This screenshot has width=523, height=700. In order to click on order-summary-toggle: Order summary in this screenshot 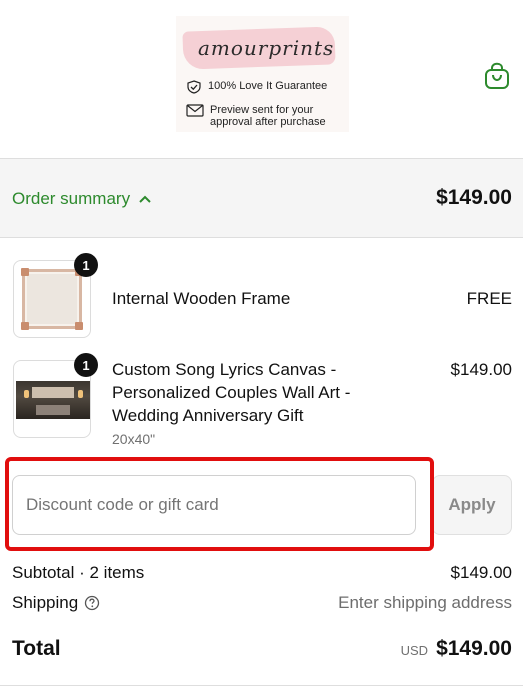, I will do `click(82, 199)`.